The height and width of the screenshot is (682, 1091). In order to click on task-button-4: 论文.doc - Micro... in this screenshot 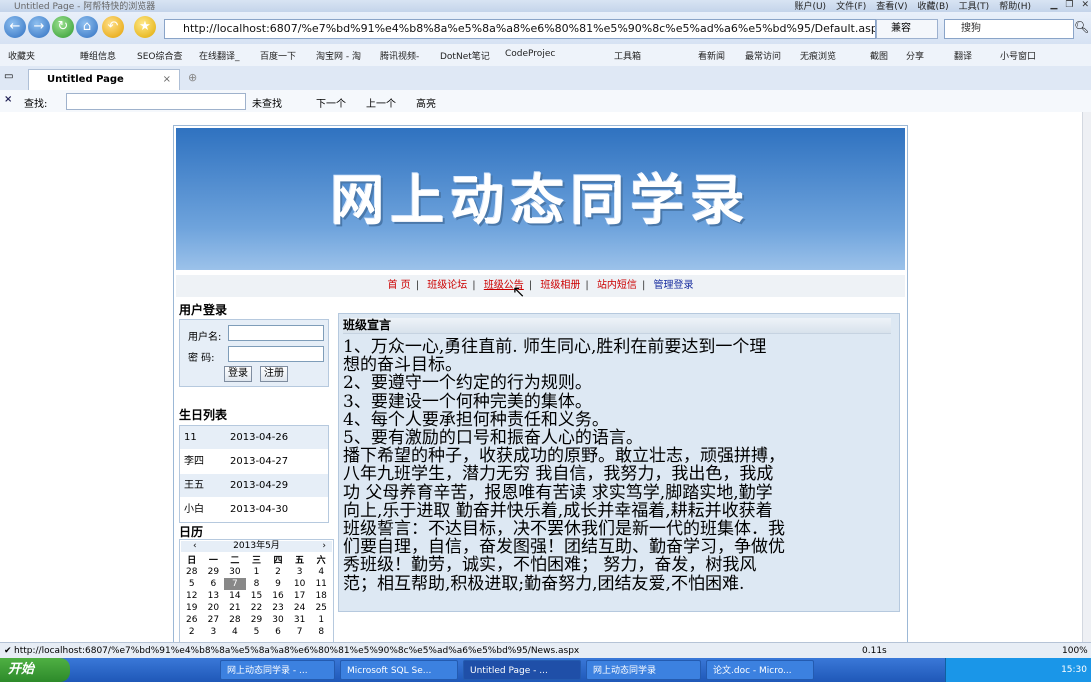, I will do `click(760, 670)`.